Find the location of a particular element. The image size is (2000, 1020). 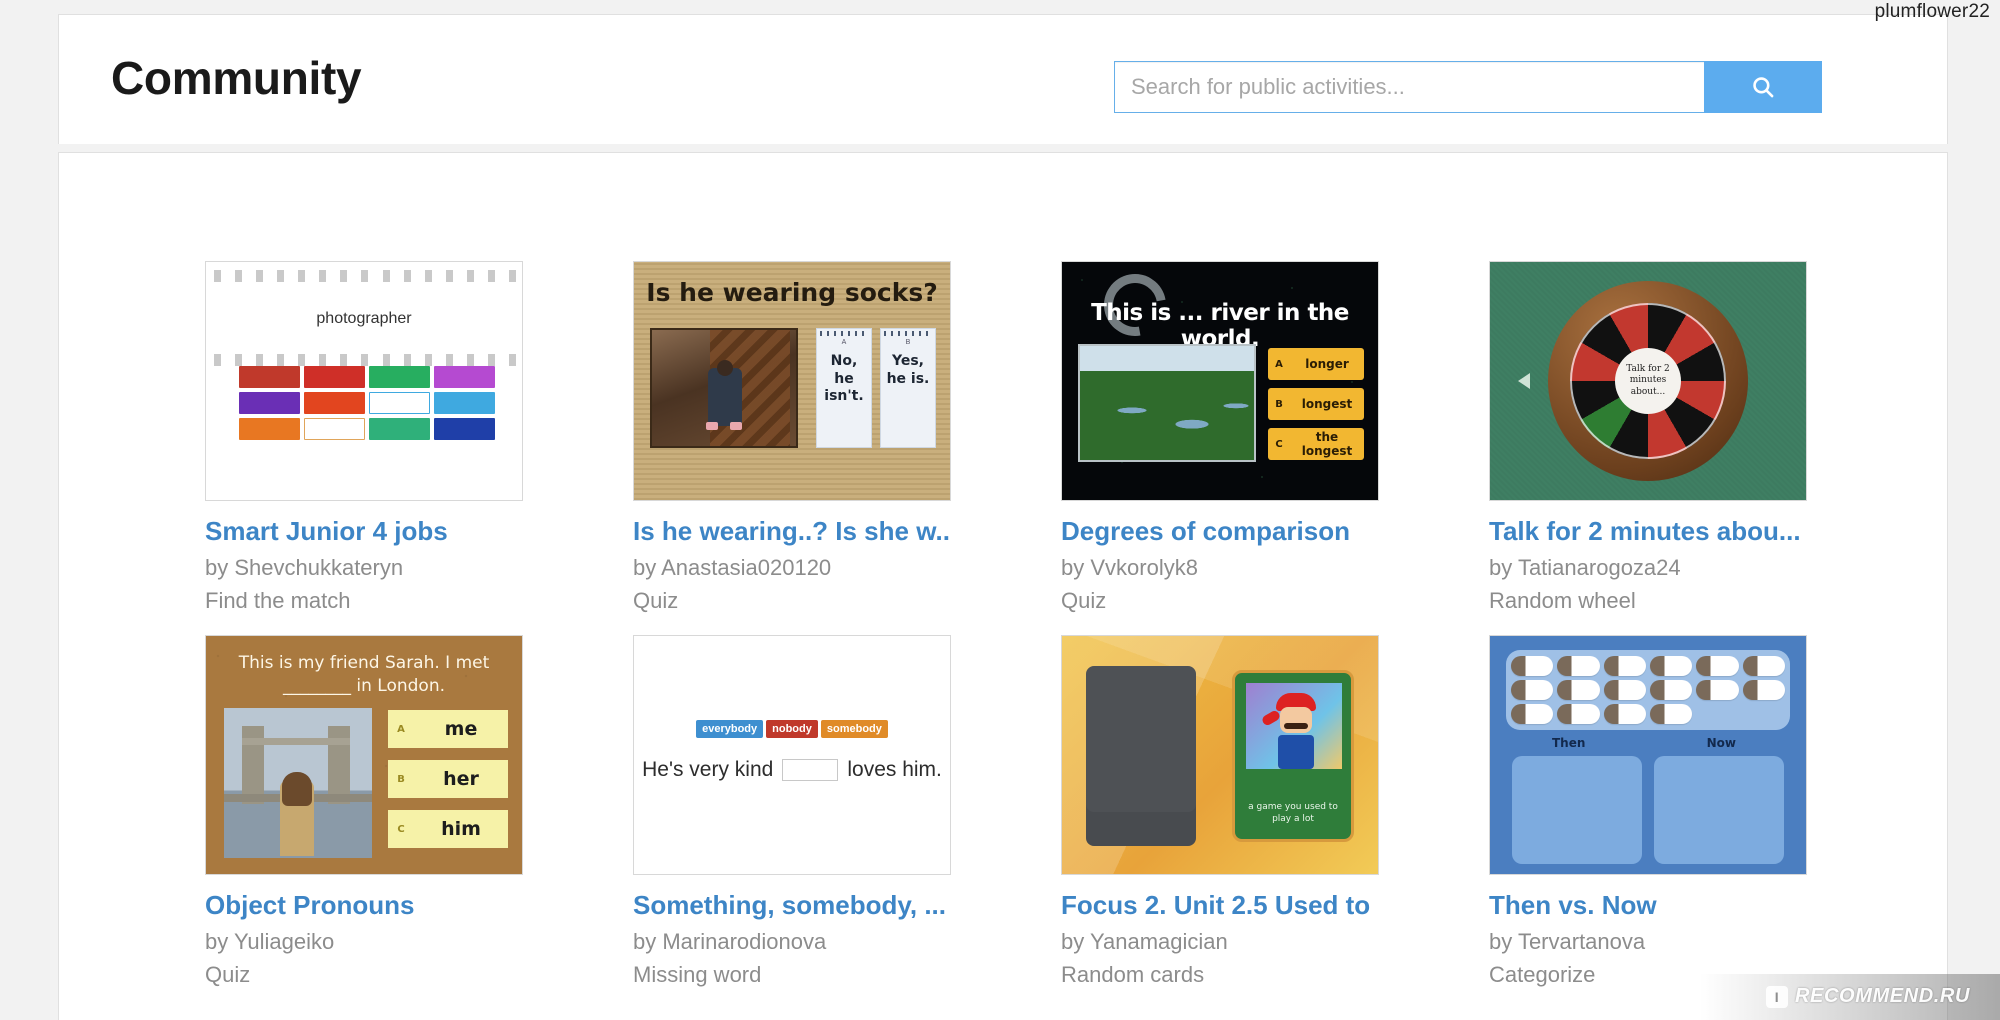

option-text: the longest is located at coordinates (1327, 444).